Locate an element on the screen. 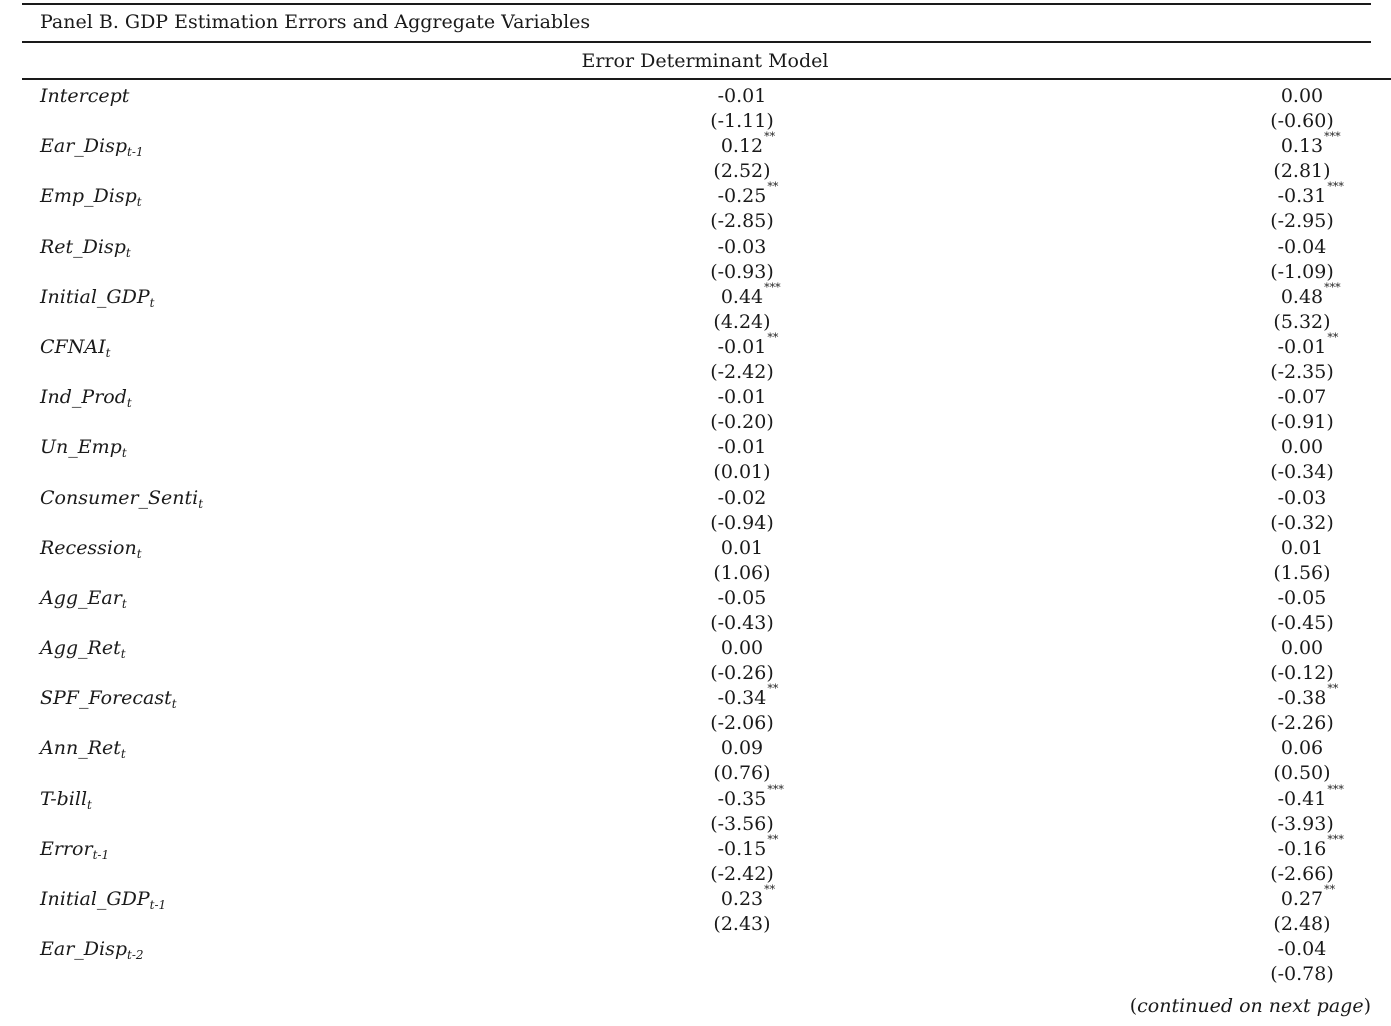 This screenshot has height=1026, width=1391. coefficient-value-wrap: 0.48 *** is located at coordinates (1311, 296).